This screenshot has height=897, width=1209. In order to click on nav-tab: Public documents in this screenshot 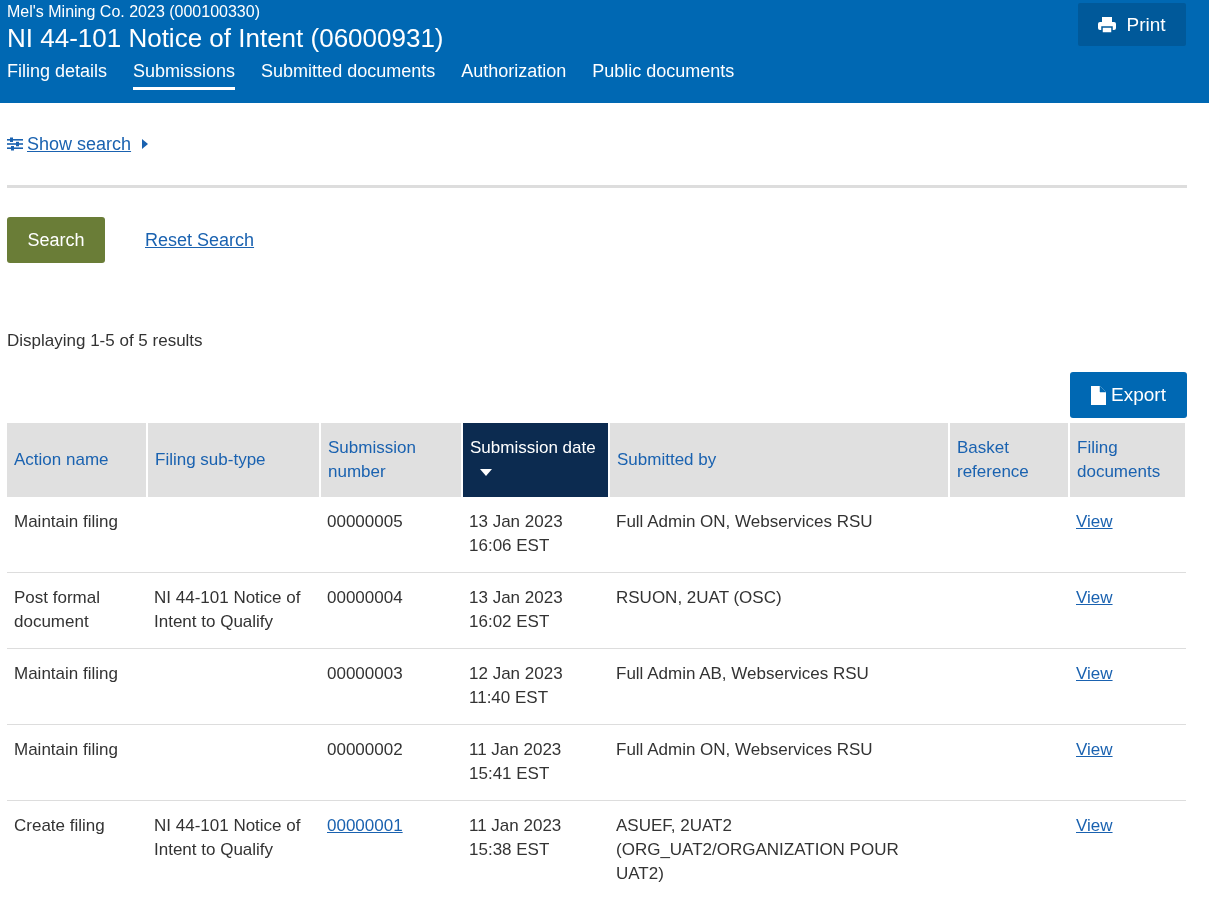, I will do `click(663, 75)`.